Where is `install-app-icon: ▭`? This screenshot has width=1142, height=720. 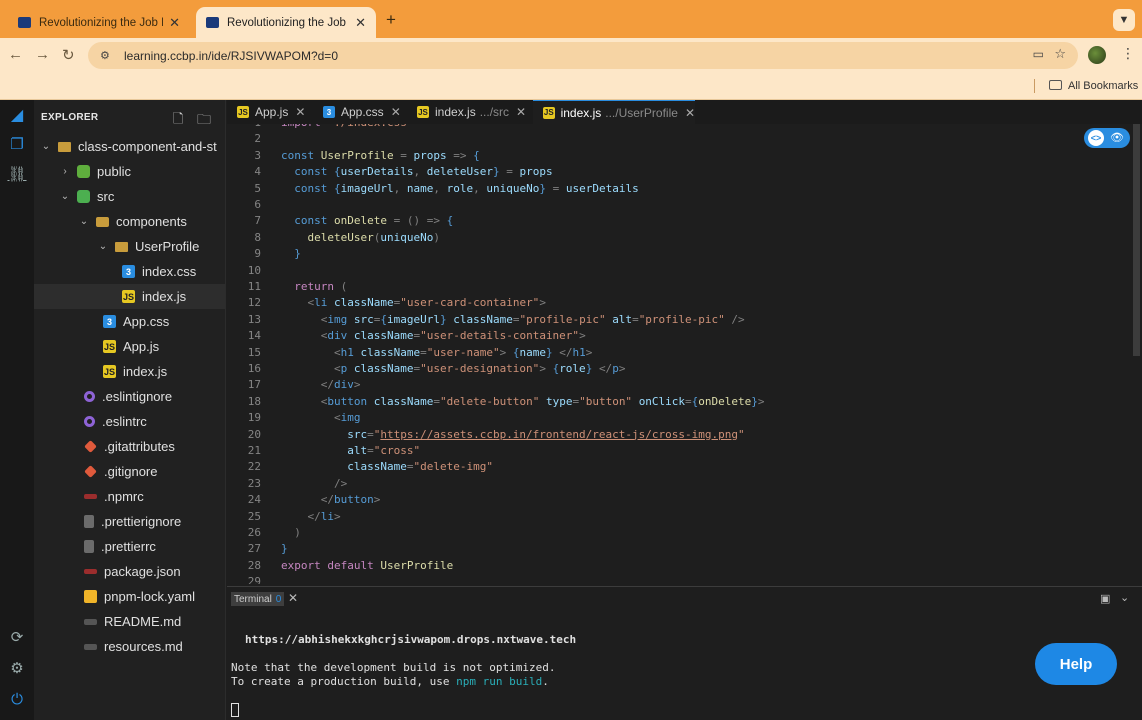 install-app-icon: ▭ is located at coordinates (1038, 54).